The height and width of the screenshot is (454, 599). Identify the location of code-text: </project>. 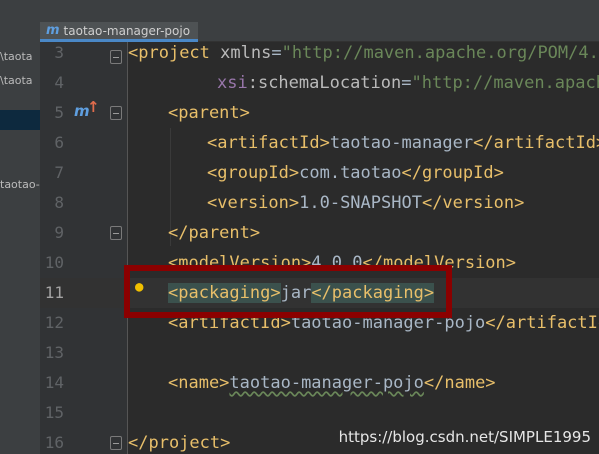
(179, 441).